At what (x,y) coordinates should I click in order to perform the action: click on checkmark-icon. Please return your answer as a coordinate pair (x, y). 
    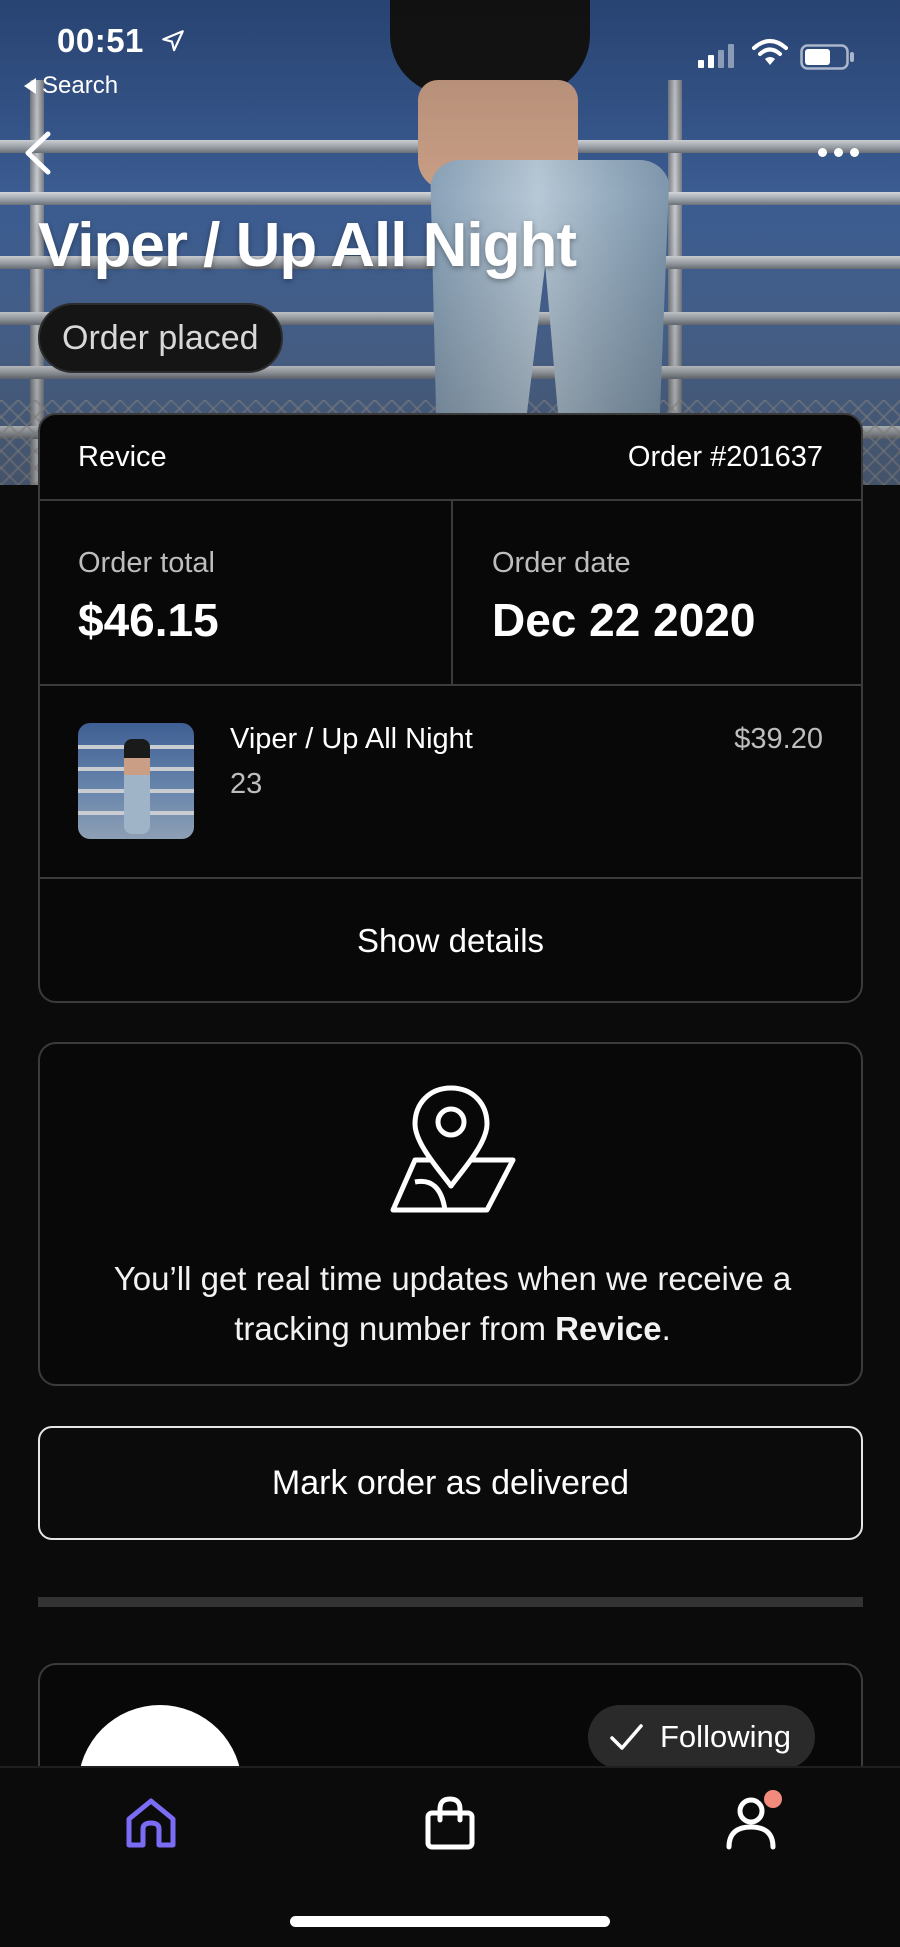
    Looking at the image, I should click on (626, 1737).